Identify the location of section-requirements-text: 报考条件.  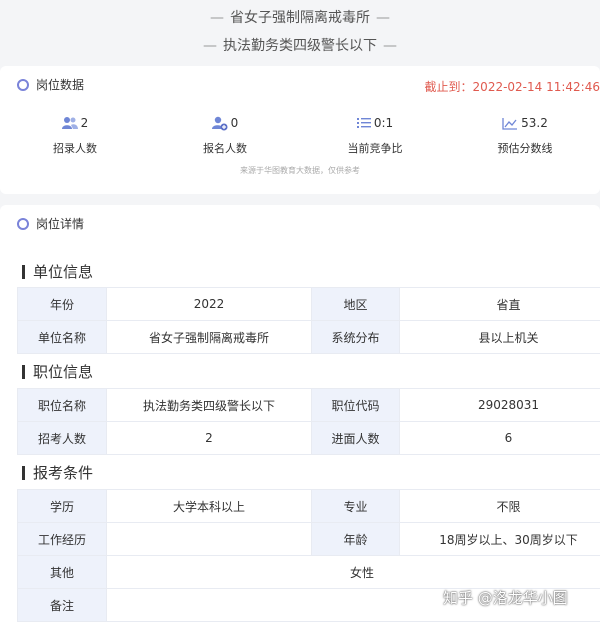
(63, 473).